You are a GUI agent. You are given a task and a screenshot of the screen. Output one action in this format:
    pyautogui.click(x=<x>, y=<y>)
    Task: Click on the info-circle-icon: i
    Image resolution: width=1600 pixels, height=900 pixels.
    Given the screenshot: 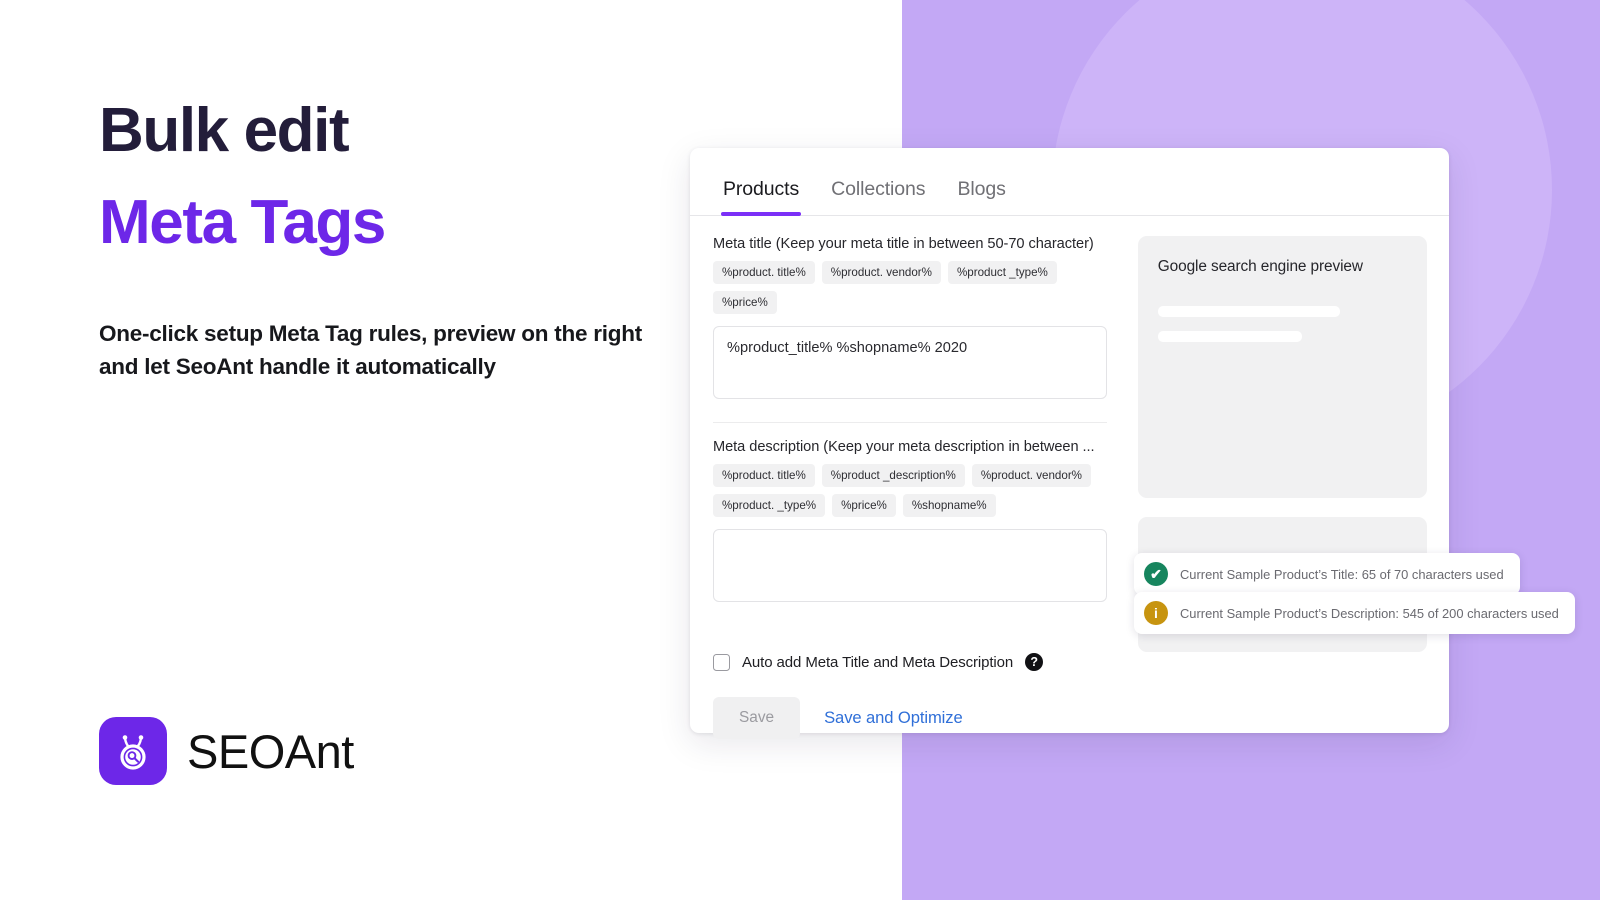 What is the action you would take?
    pyautogui.click(x=1156, y=613)
    